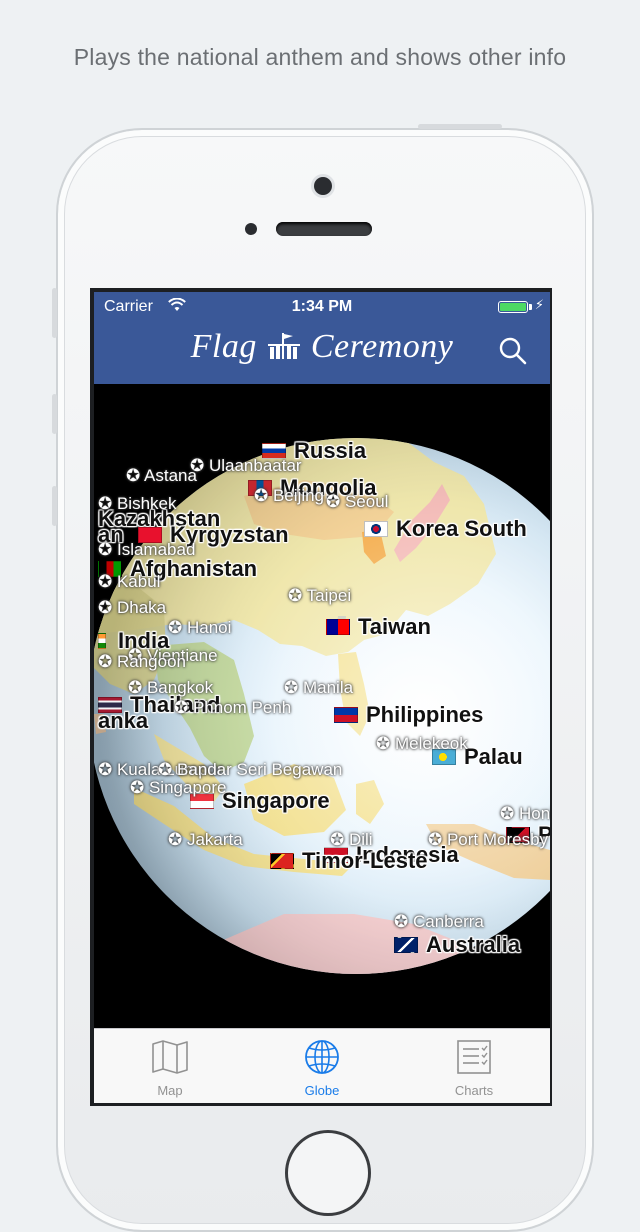 The height and width of the screenshot is (1232, 640). I want to click on capital-label-taipei: ✪ Taipei, so click(319, 596).